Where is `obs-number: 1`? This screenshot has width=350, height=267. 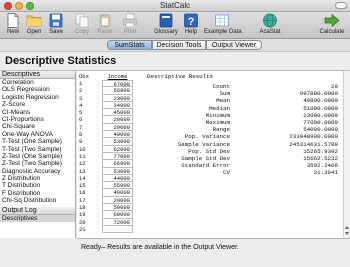
obs-number: 1 is located at coordinates (81, 83).